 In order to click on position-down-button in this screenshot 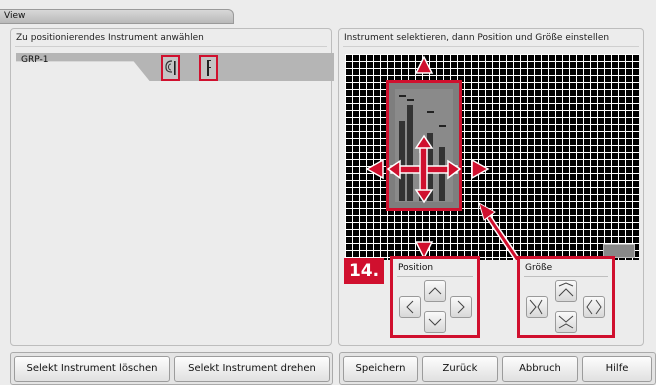, I will do `click(435, 322)`.